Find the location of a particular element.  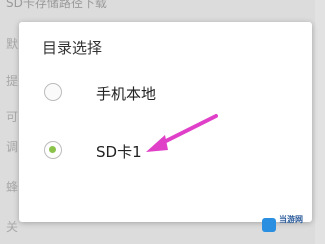

watermark-text: 当游网 is located at coordinates (291, 219).